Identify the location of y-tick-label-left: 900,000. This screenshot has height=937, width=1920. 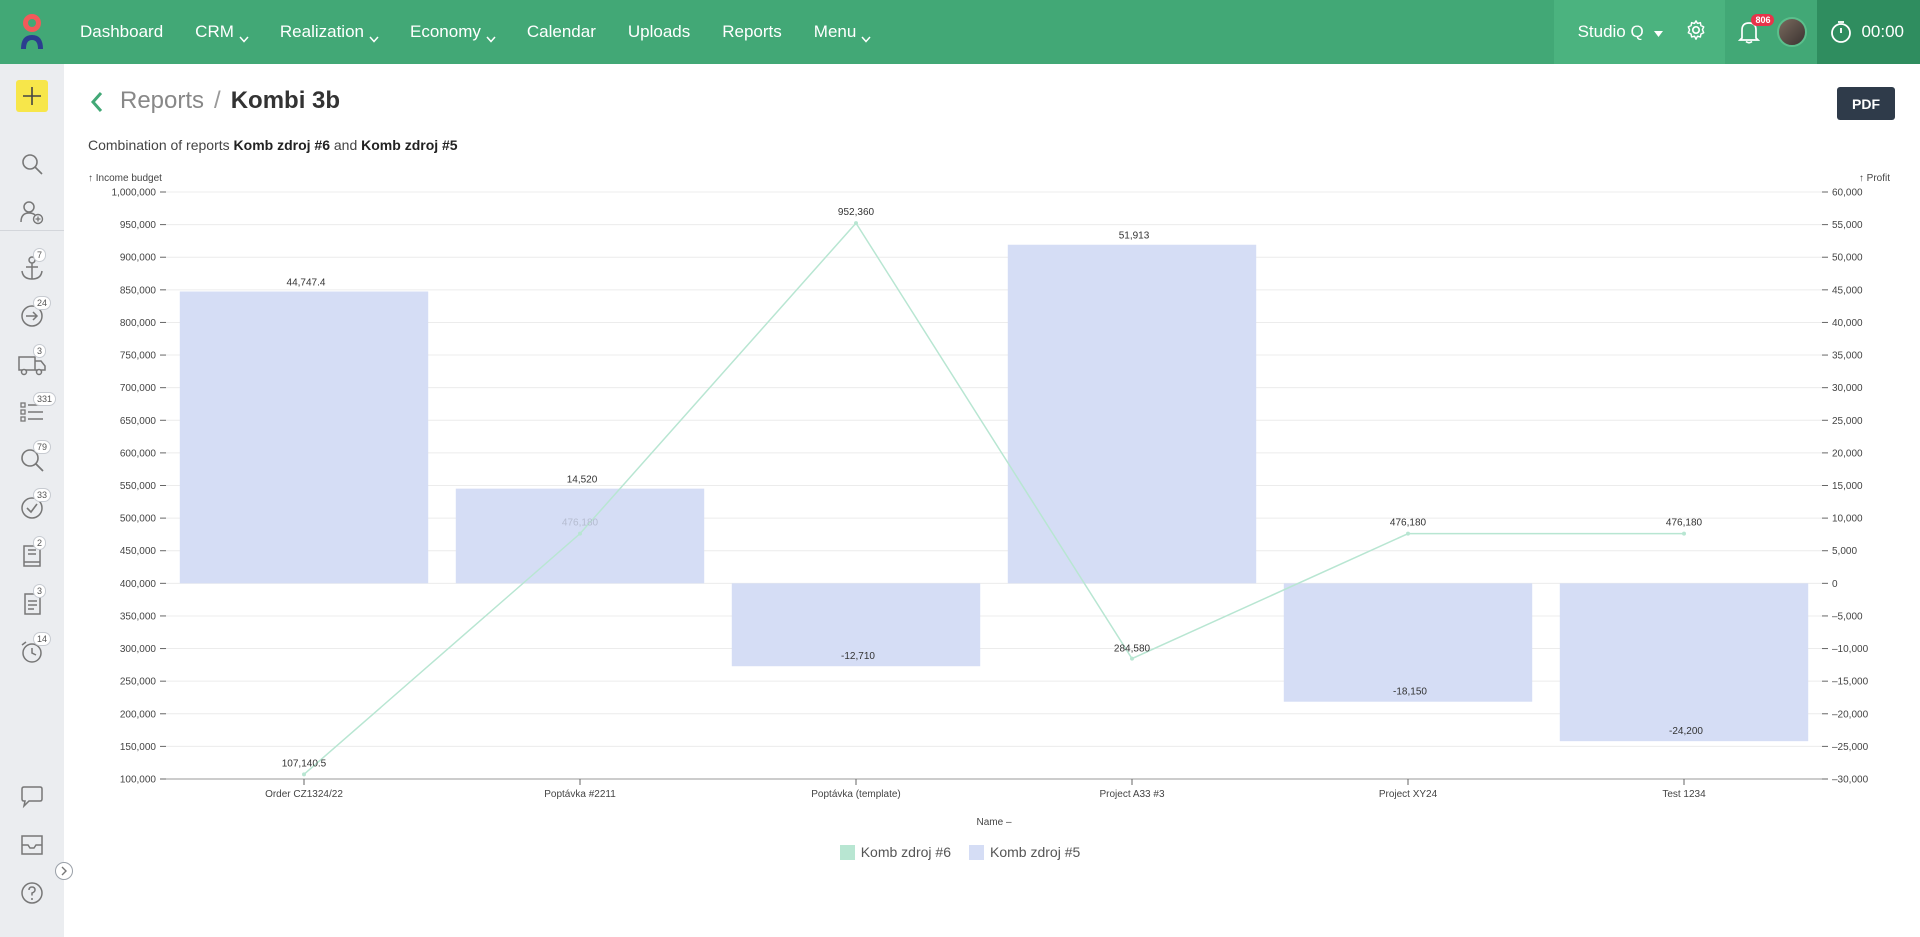
(138, 258).